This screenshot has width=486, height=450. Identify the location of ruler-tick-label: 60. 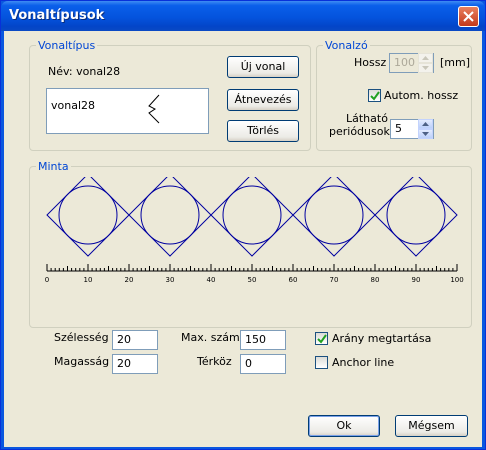
(293, 280).